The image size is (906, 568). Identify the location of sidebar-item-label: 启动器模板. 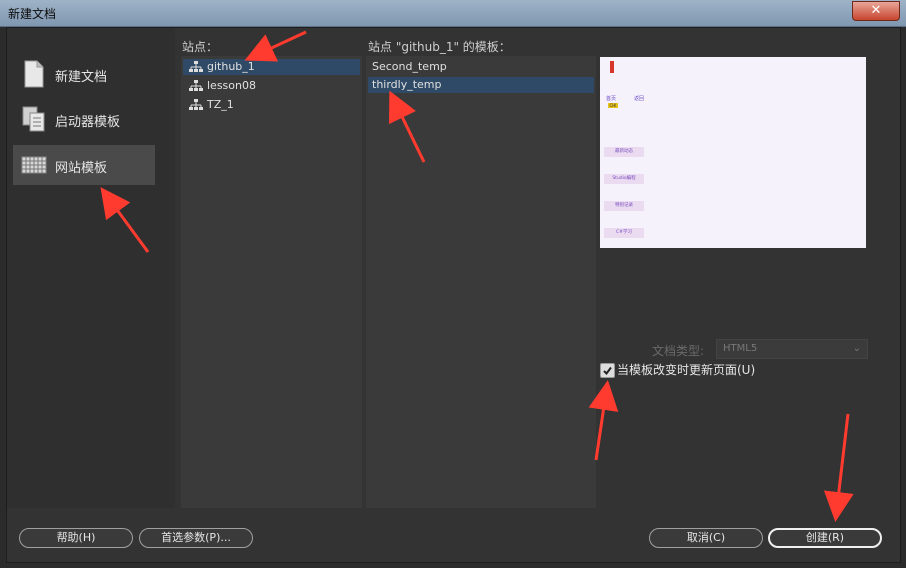
(88, 122).